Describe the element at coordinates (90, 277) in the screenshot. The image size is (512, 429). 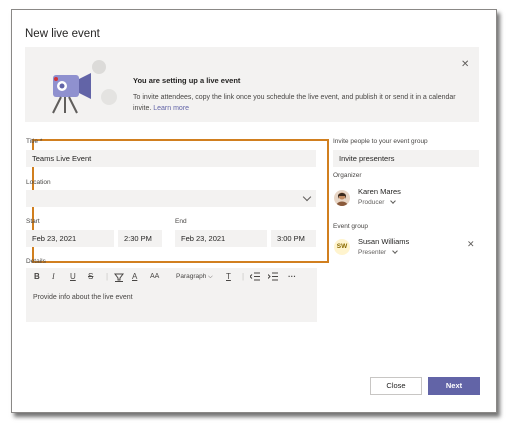
I see `strikethrough-button: S` at that location.